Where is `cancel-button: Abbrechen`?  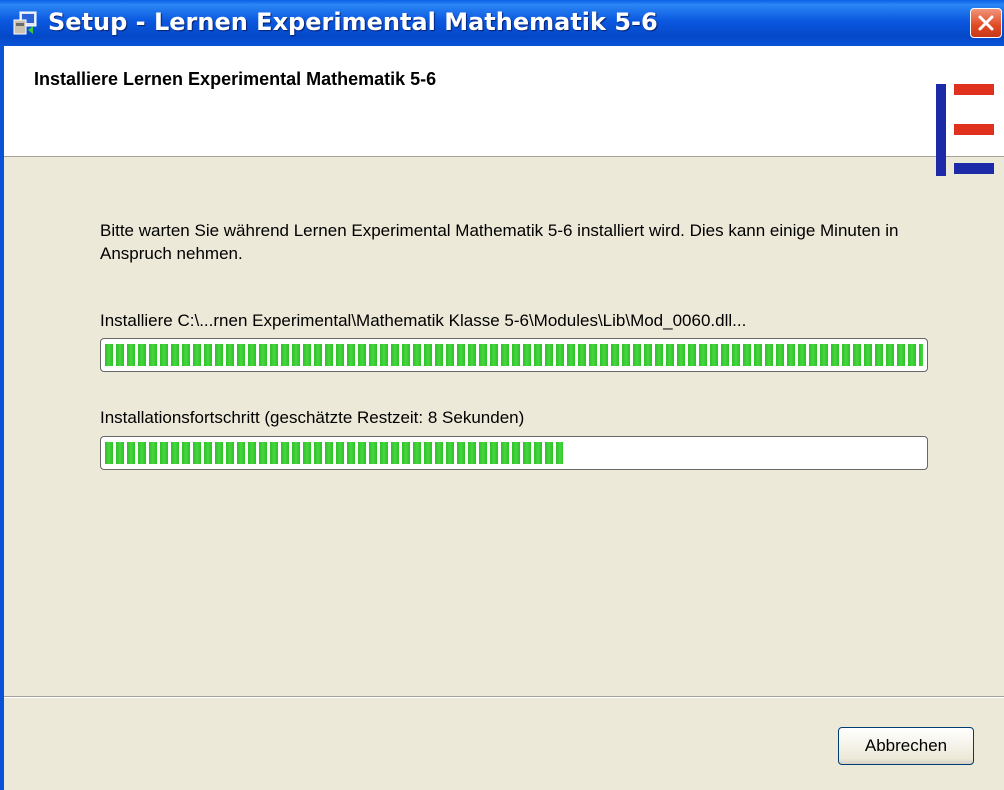 cancel-button: Abbrechen is located at coordinates (906, 746).